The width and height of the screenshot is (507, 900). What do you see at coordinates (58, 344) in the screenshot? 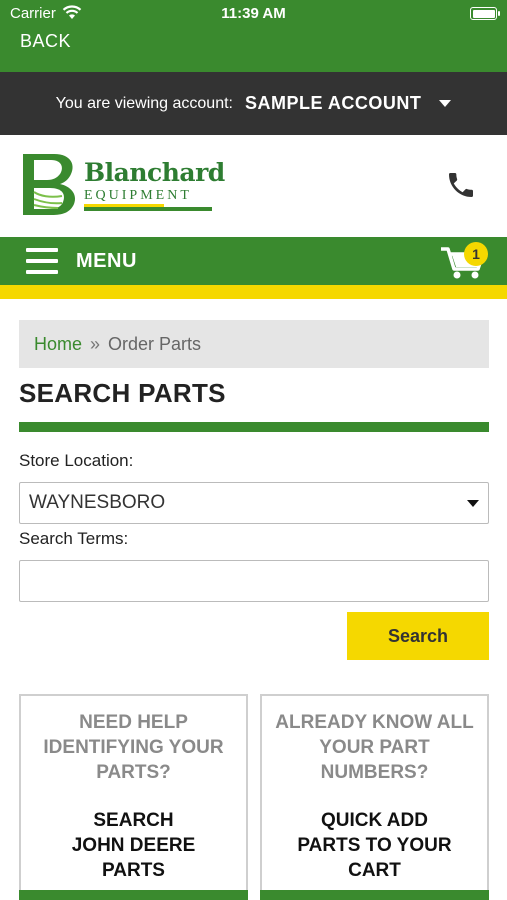
I see `breadcrumb-home-link: Home` at bounding box center [58, 344].